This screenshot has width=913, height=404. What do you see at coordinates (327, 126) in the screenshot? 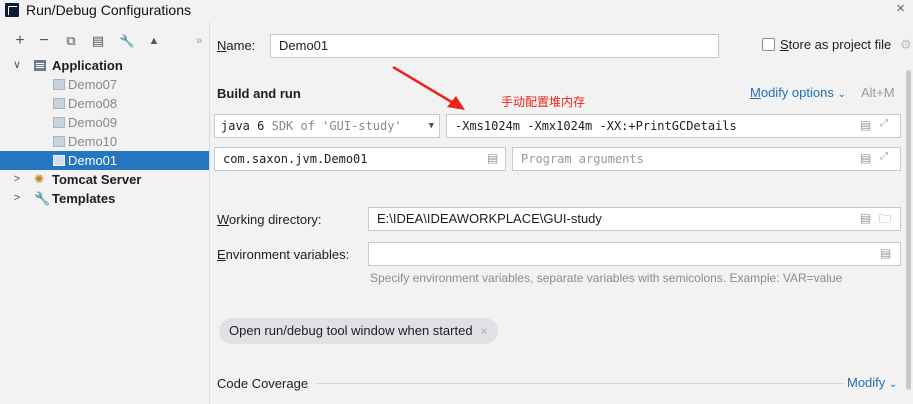
I see `jre-select: java 6 SDK of 'GUI-study' ▼` at bounding box center [327, 126].